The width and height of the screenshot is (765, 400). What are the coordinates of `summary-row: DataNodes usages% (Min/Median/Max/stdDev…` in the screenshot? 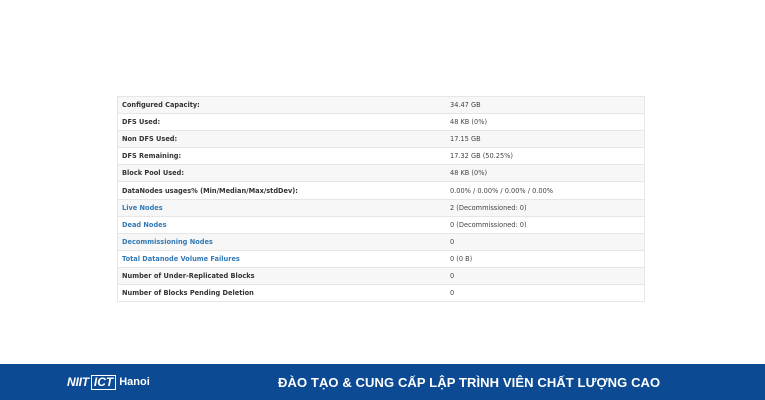 It's located at (381, 190).